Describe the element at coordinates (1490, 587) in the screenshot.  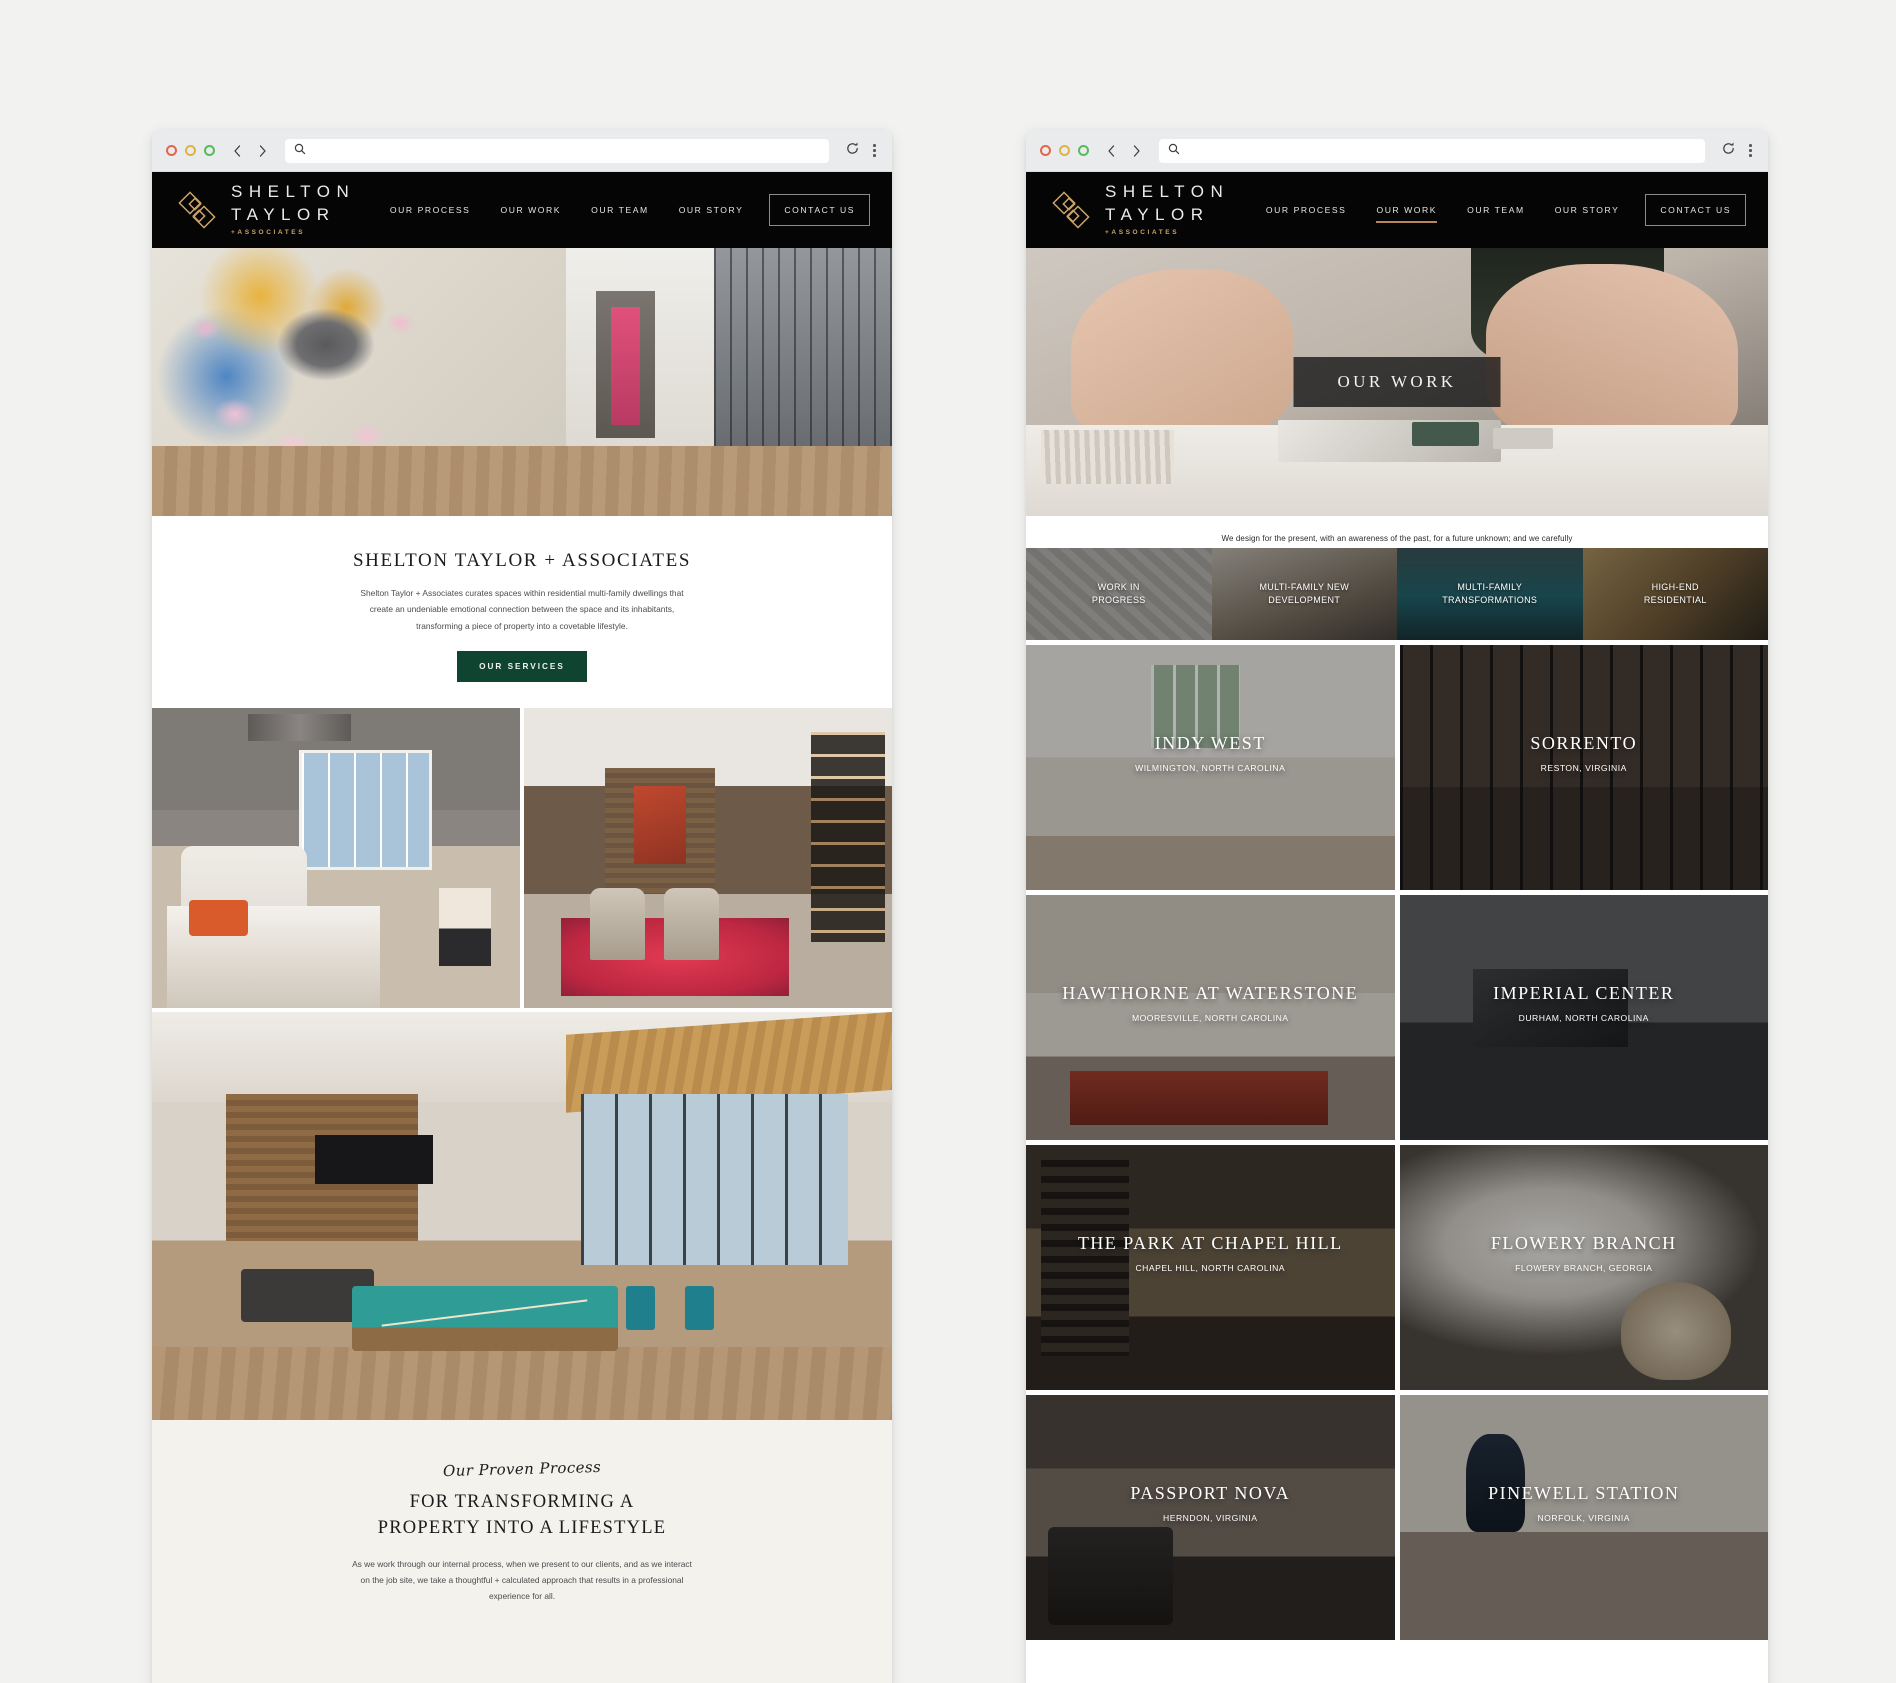
I see `category-label-line-1: MULTI-FAMILY` at that location.